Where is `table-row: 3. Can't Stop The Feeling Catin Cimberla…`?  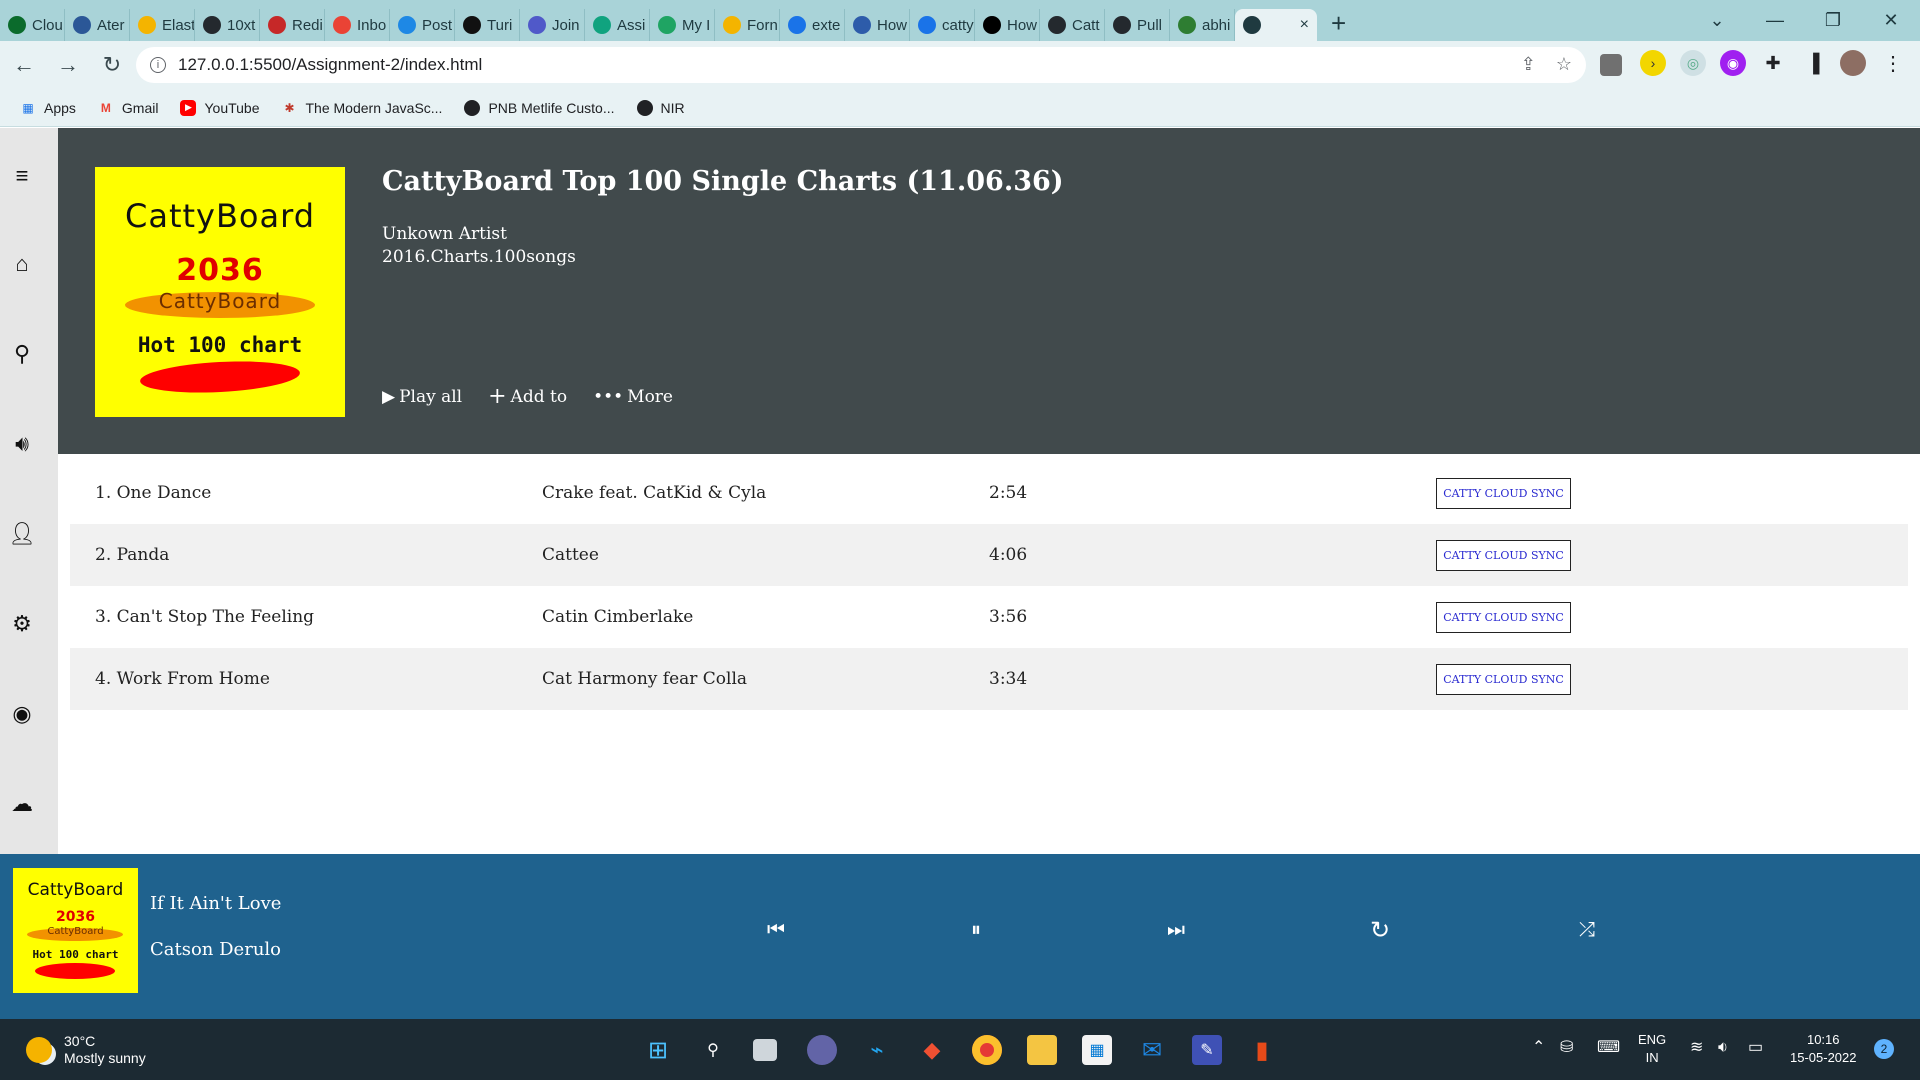 table-row: 3. Can't Stop The Feeling Catin Cimberla… is located at coordinates (989, 617).